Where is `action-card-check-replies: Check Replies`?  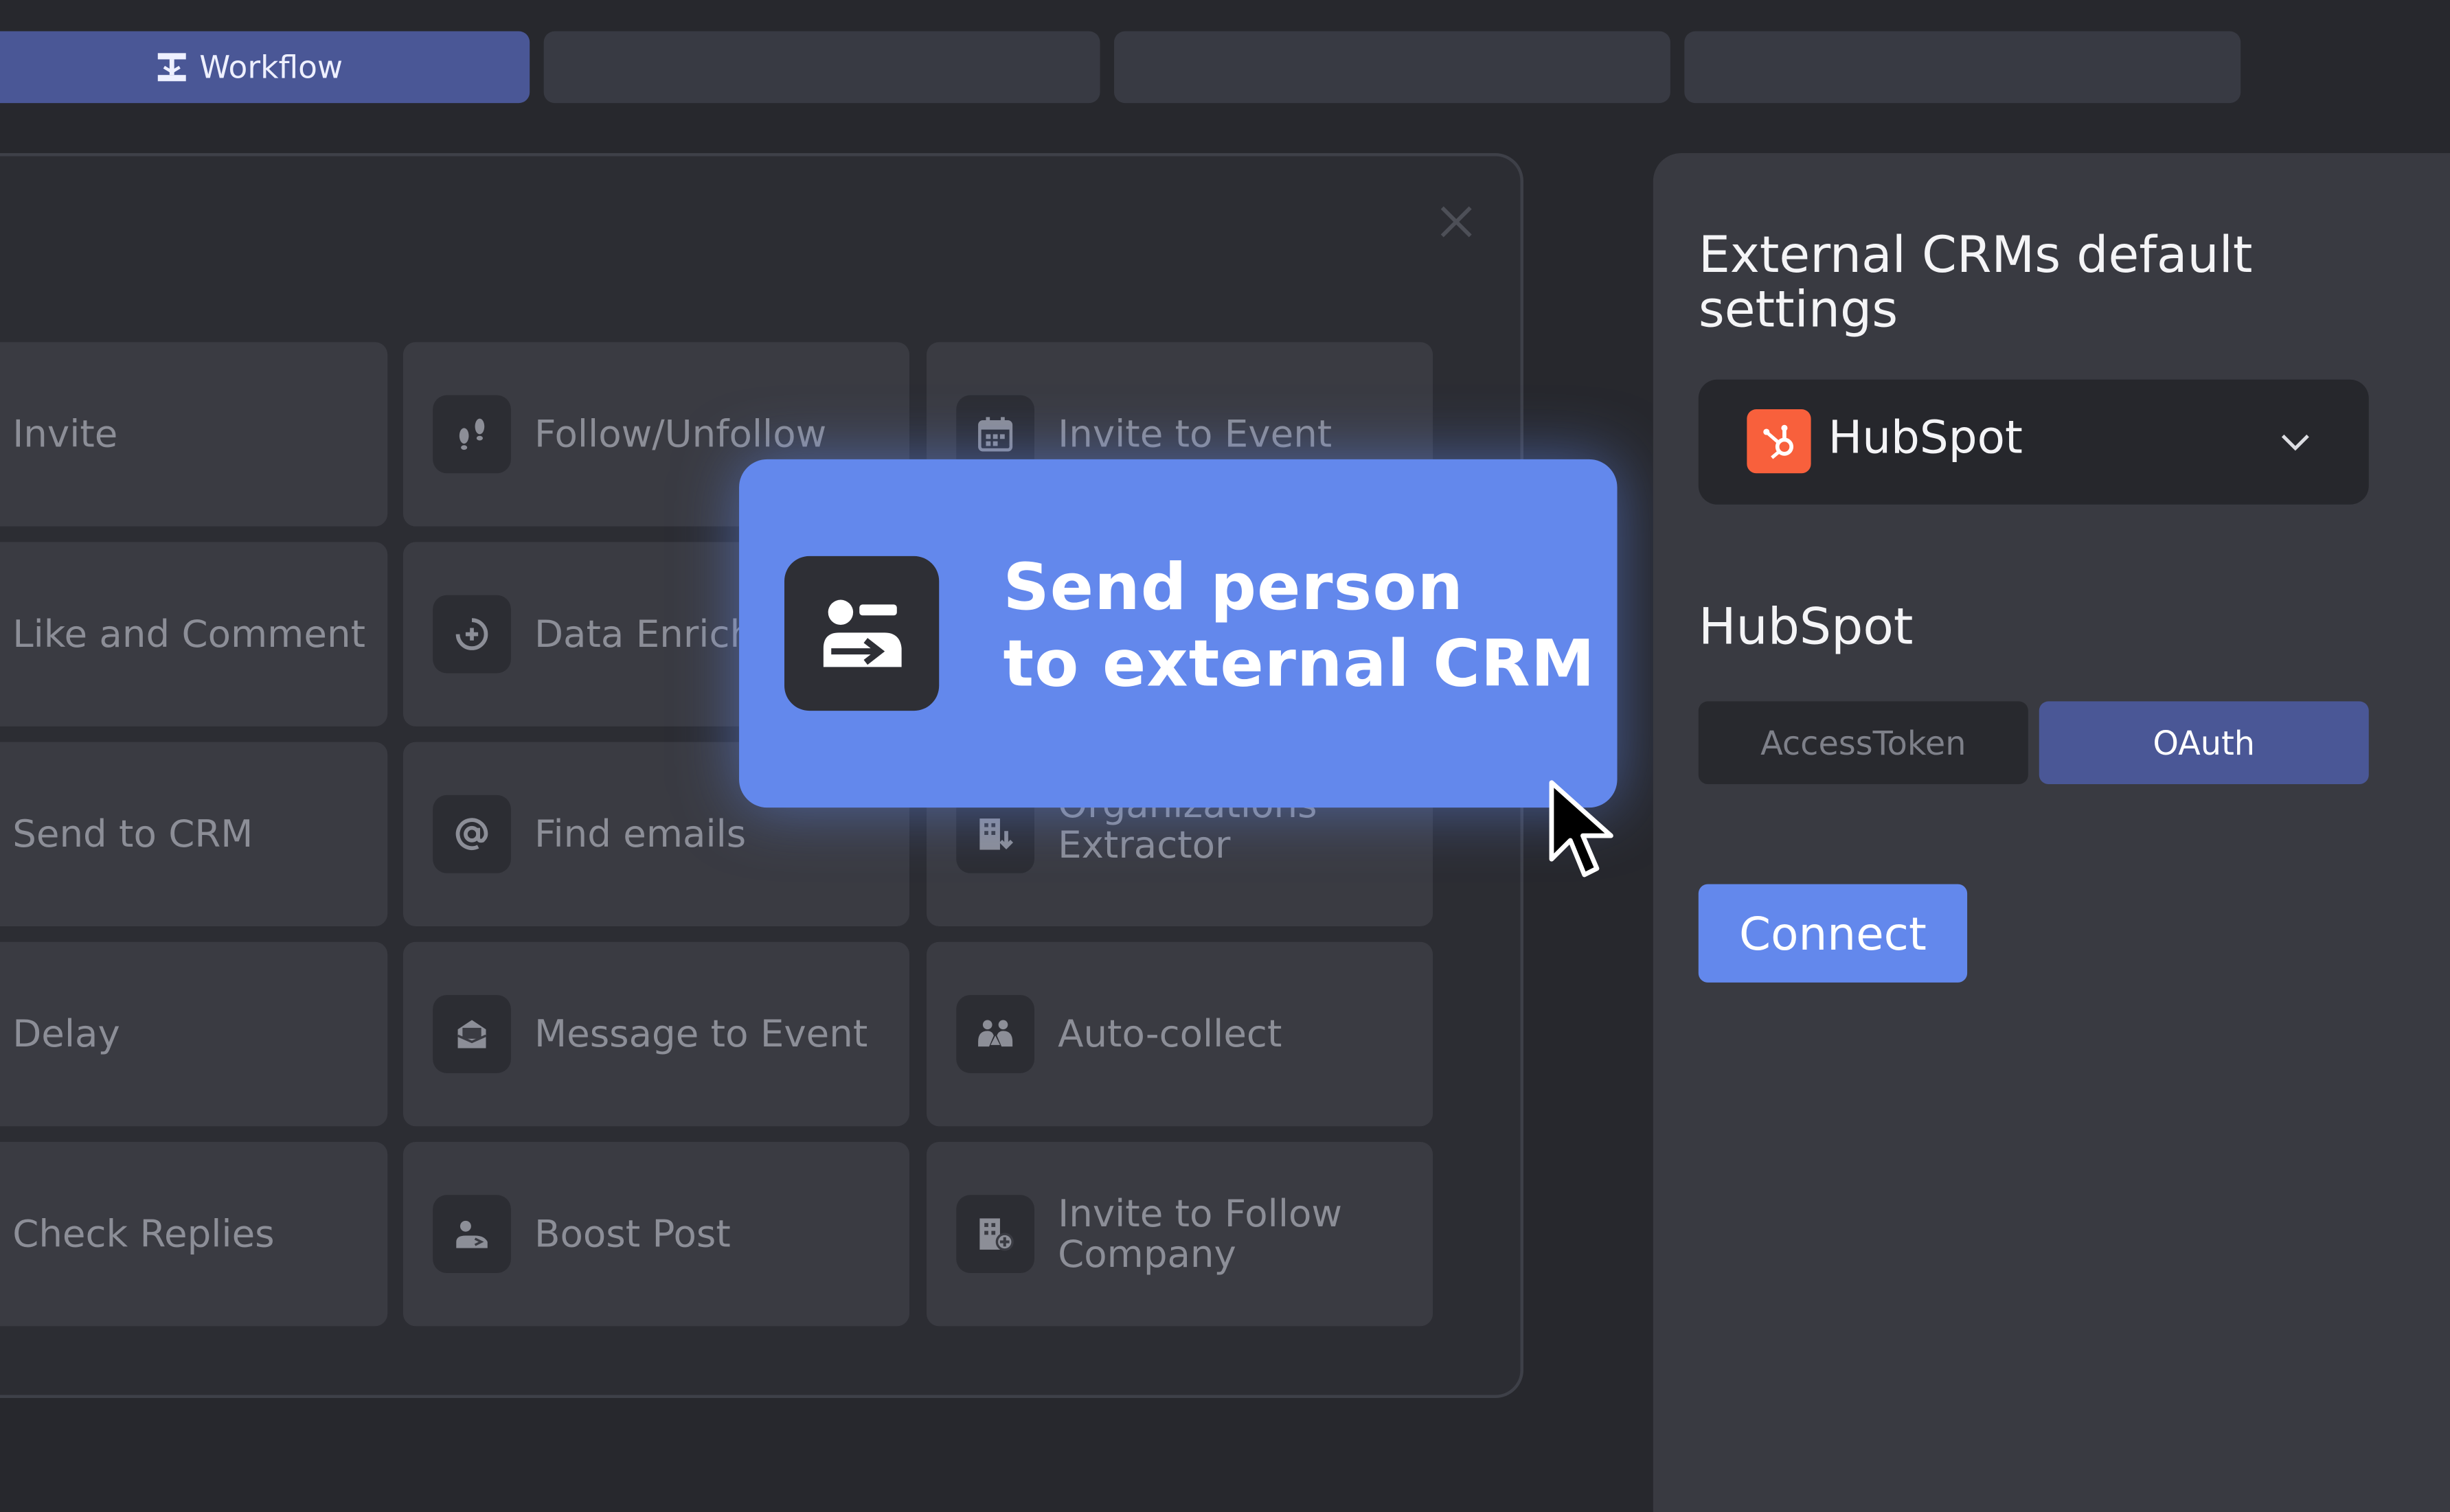
action-card-check-replies: Check Replies is located at coordinates (194, 1234).